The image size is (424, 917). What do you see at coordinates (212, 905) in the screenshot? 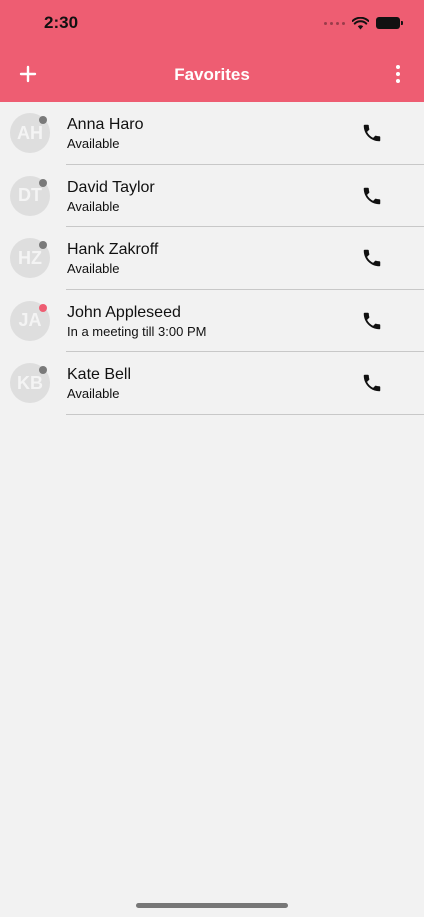
I see `home-indicator` at bounding box center [212, 905].